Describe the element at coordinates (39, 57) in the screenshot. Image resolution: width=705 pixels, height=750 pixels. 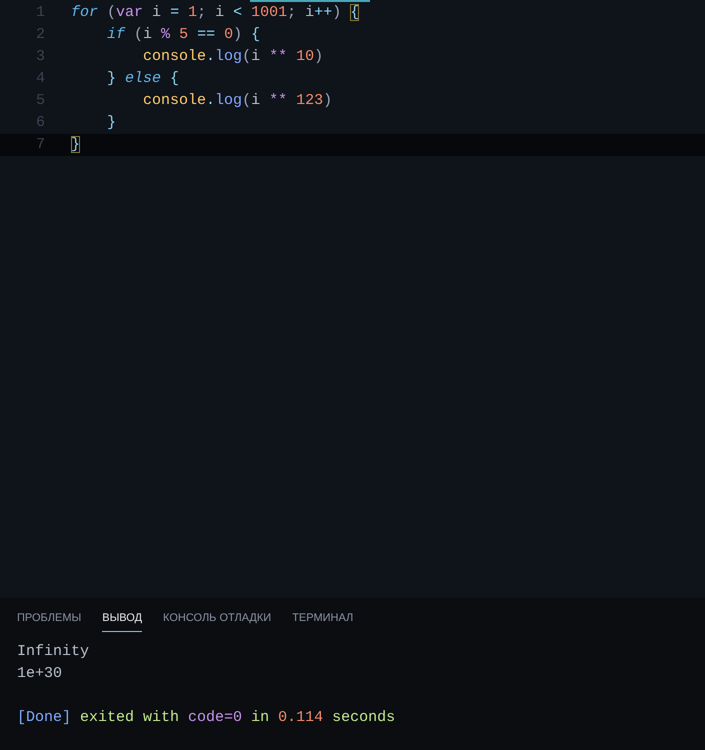
I see `line-number: 3` at that location.